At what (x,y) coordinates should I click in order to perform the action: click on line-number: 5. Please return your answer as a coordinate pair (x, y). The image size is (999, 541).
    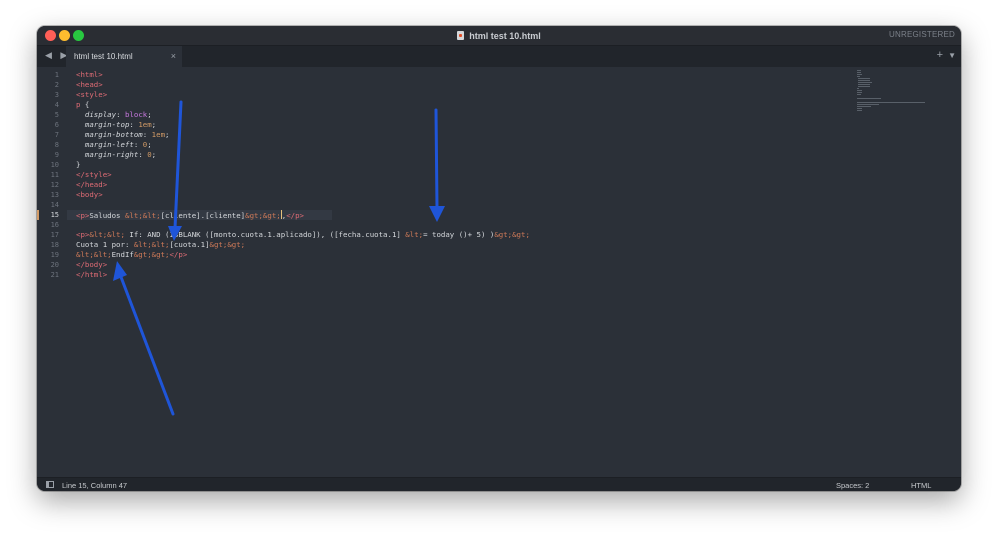
    Looking at the image, I should click on (56, 115).